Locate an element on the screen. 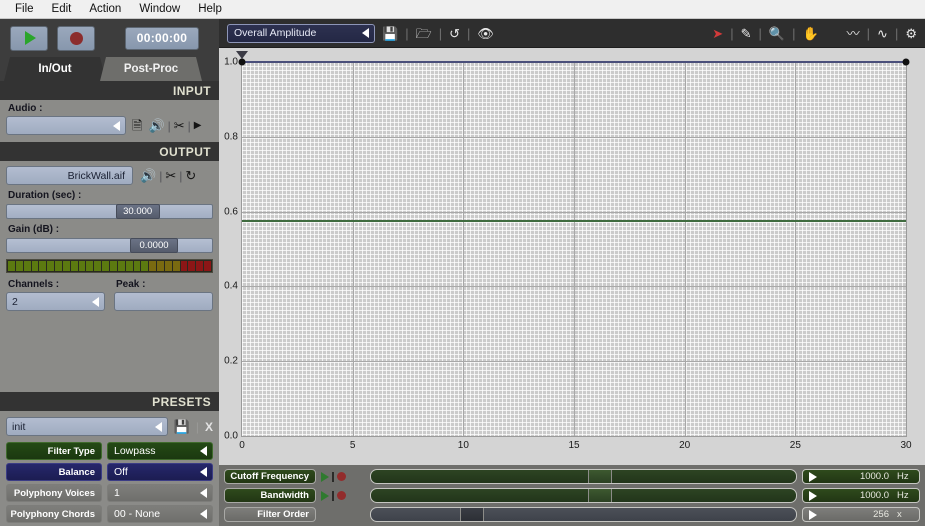 This screenshot has width=925, height=526. channels-label: Channels : is located at coordinates (34, 284).